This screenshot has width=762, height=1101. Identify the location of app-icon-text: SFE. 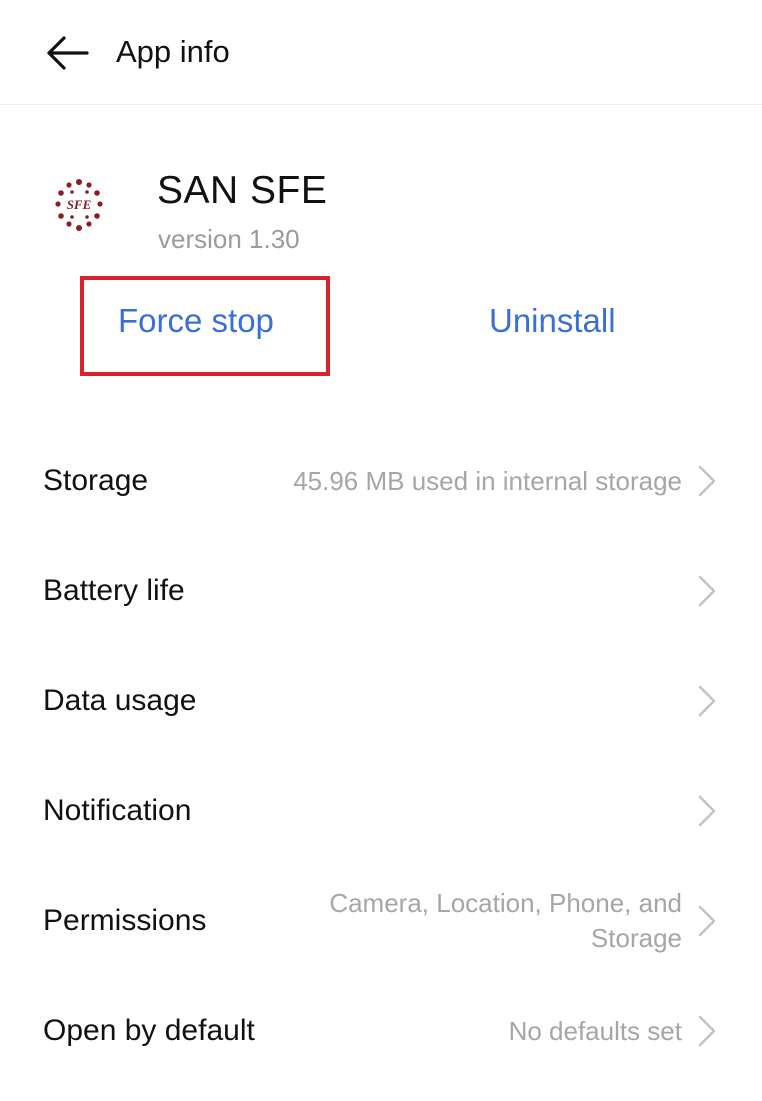
(79, 204).